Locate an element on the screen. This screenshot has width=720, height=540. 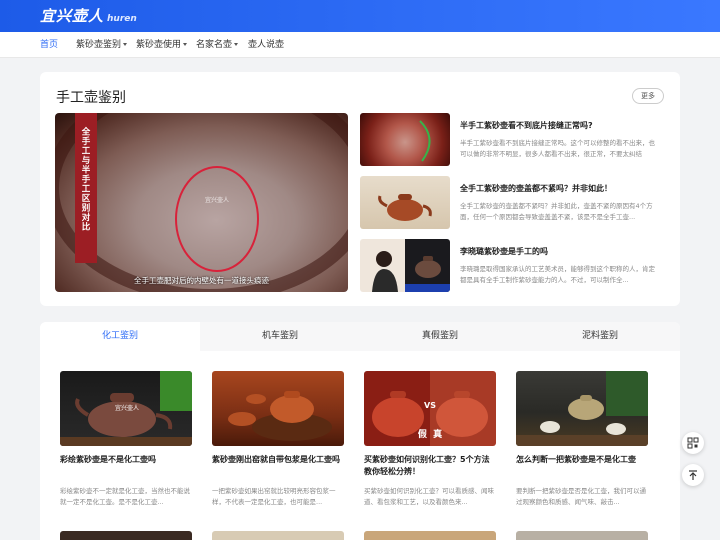
hero-caption: 全手工壶肥对后的内壁处有一道接头痕迹 is located at coordinates (201, 280).